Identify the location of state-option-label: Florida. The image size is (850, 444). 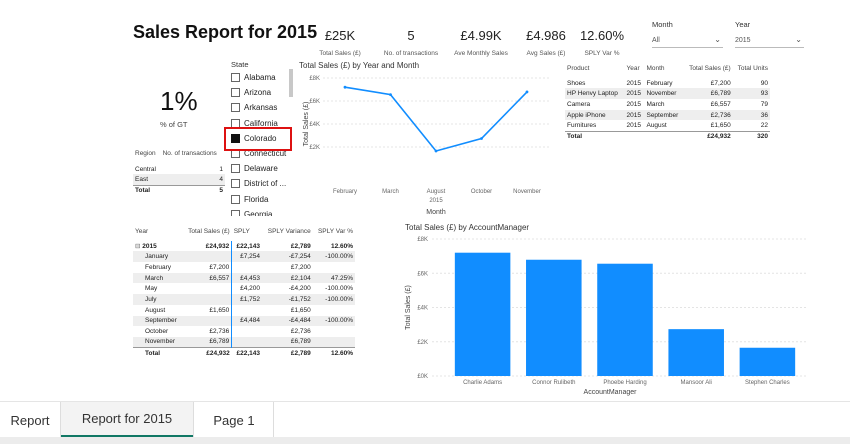
(256, 199).